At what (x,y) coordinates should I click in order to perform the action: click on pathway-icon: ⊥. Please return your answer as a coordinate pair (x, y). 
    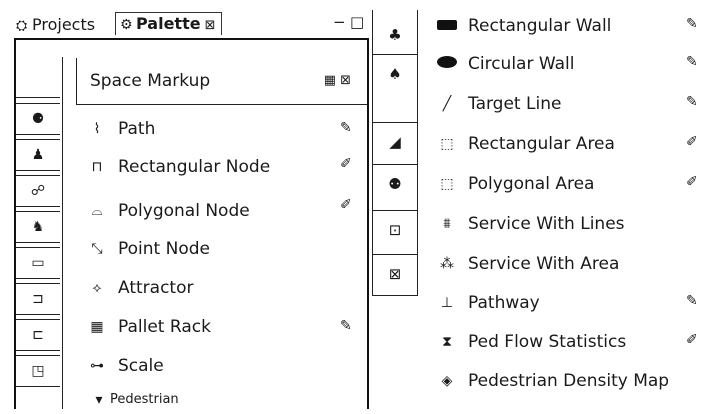
    Looking at the image, I should click on (447, 303).